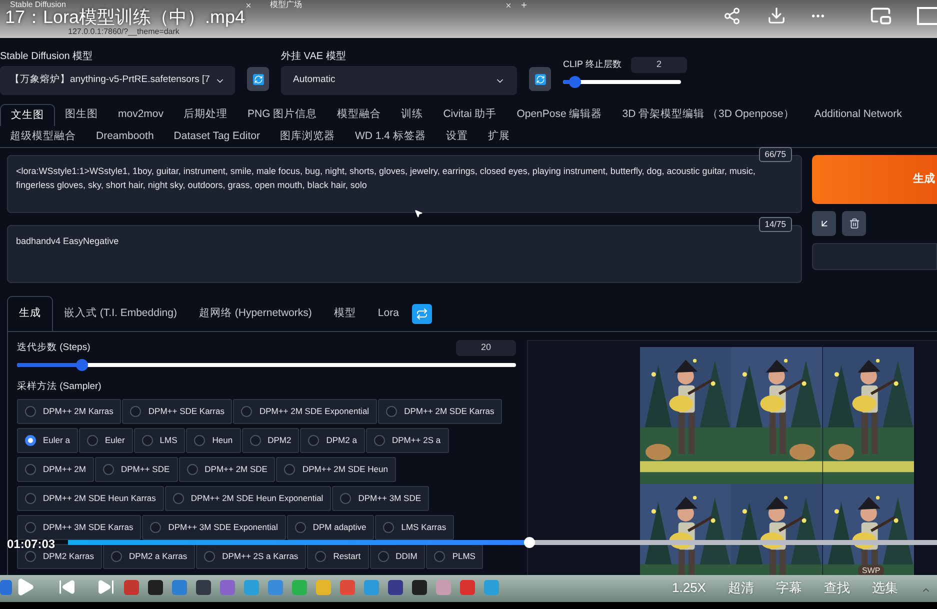 This screenshot has width=937, height=609. What do you see at coordinates (307, 136) in the screenshot?
I see `tab: 图库浏览器` at bounding box center [307, 136].